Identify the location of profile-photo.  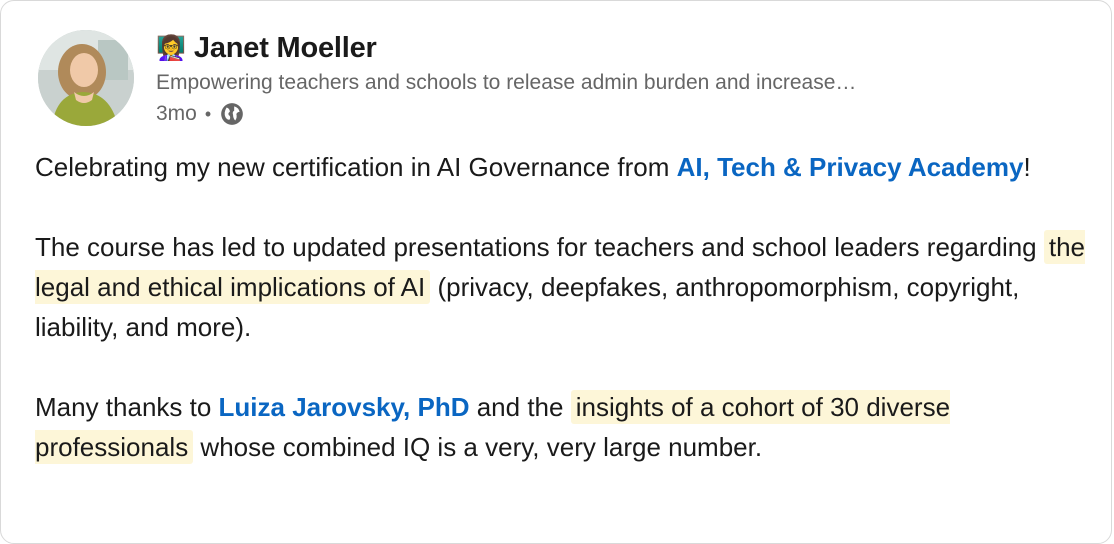
(86, 78).